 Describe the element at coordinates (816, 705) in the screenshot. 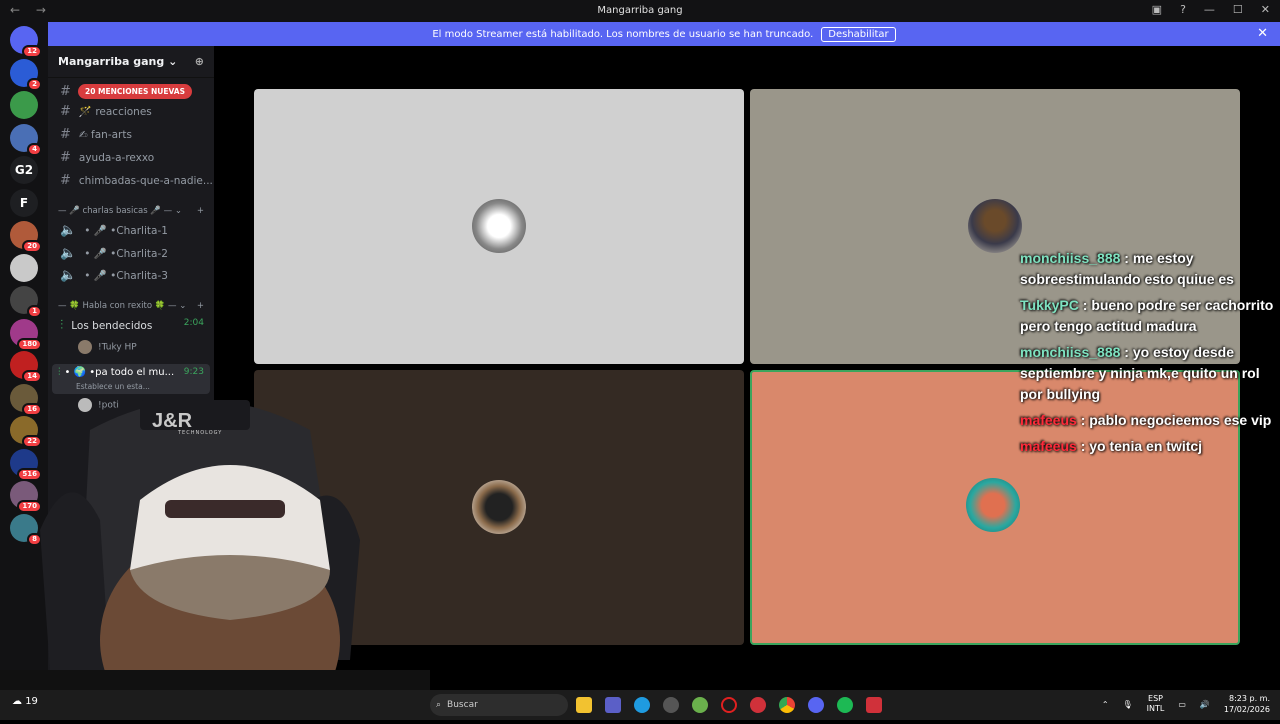

I see `discord-icon` at that location.